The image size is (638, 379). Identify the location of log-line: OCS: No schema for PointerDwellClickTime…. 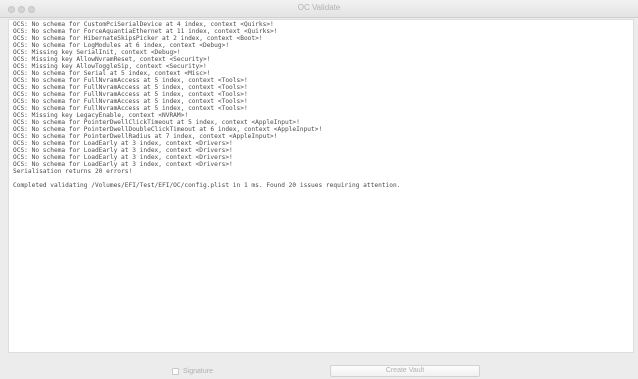
(156, 122).